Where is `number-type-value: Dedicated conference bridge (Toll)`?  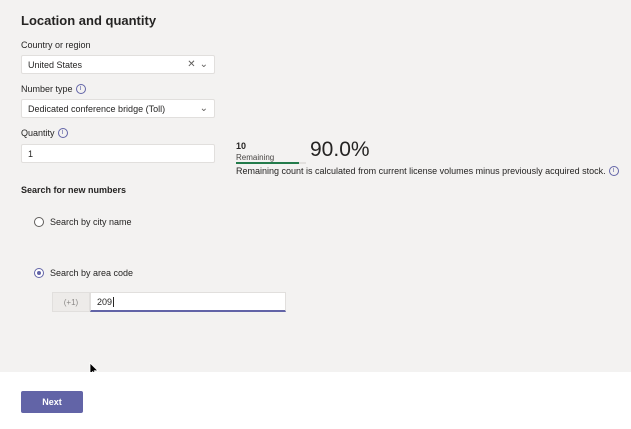 number-type-value: Dedicated conference bridge (Toll) is located at coordinates (97, 108).